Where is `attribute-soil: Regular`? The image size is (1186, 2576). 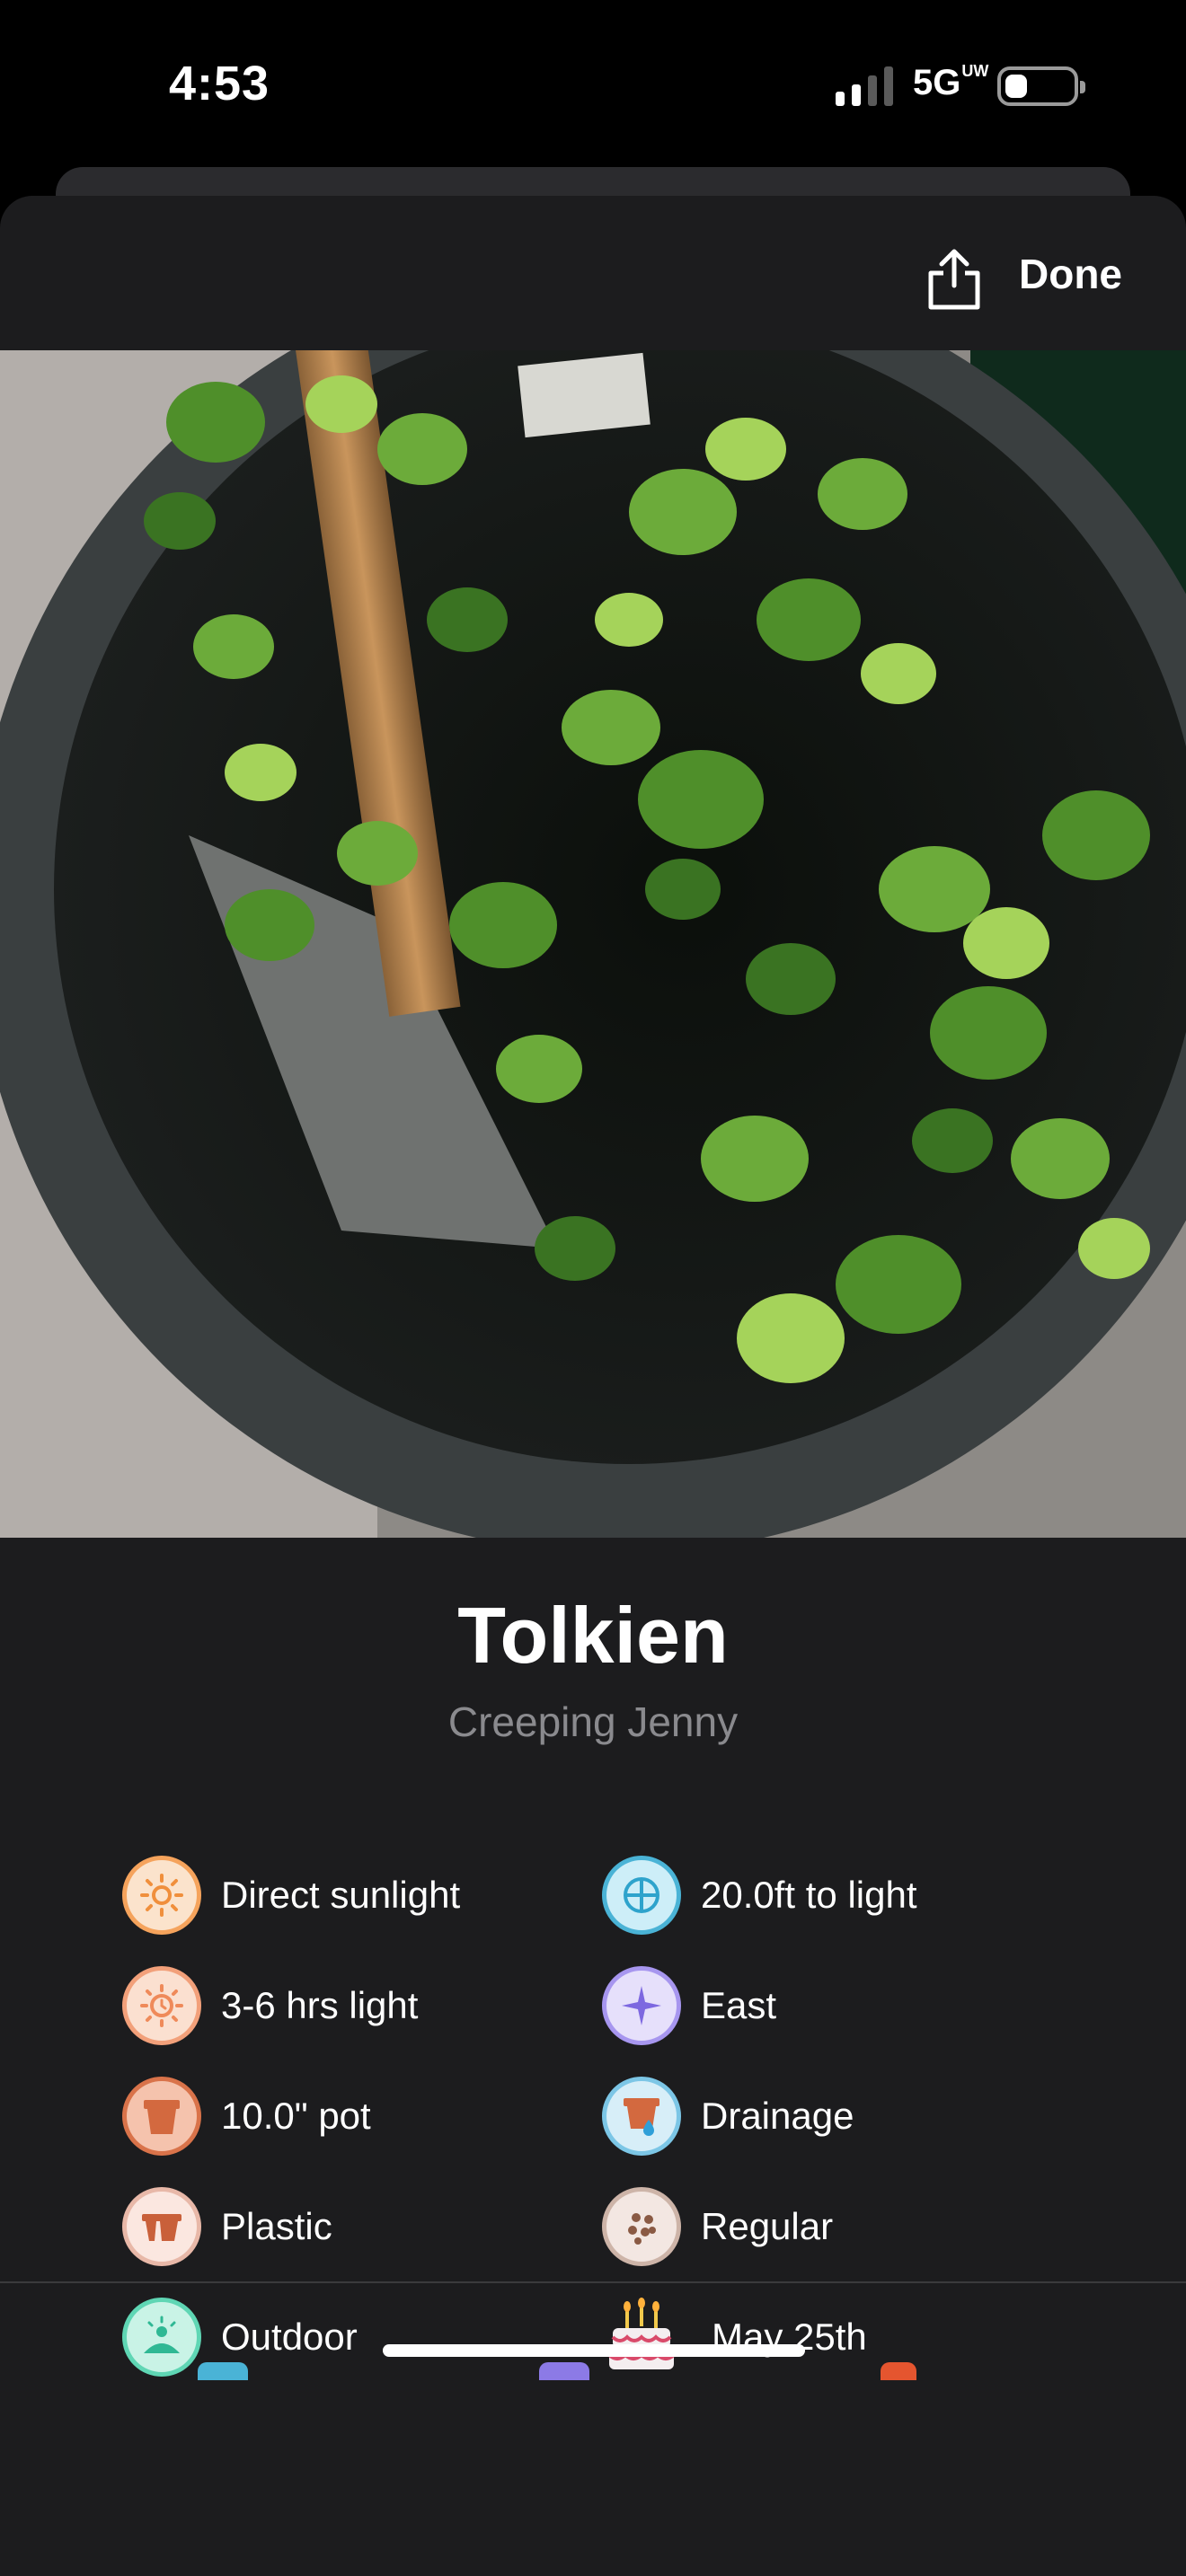
attribute-soil: Regular is located at coordinates (717, 2226).